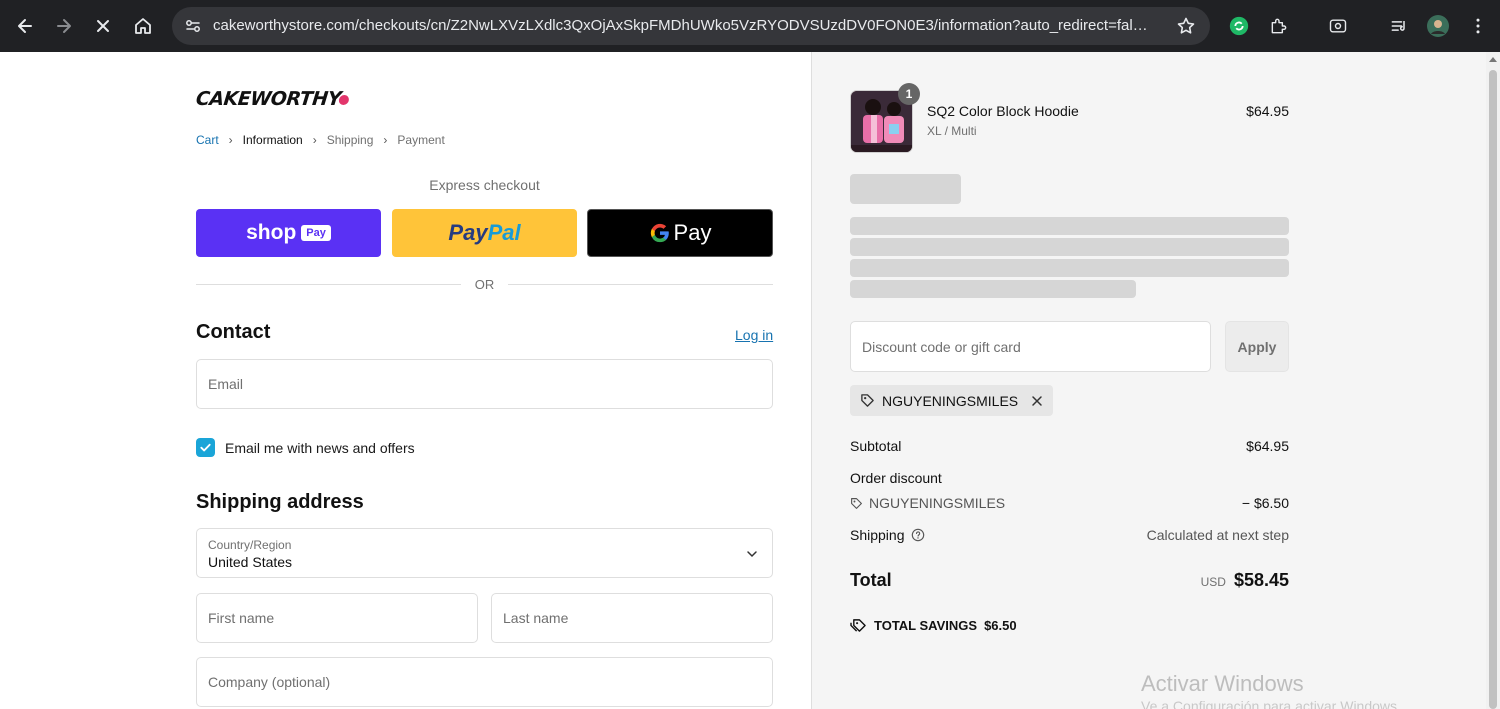  What do you see at coordinates (1265, 503) in the screenshot?
I see `discount-value: − $6.50` at bounding box center [1265, 503].